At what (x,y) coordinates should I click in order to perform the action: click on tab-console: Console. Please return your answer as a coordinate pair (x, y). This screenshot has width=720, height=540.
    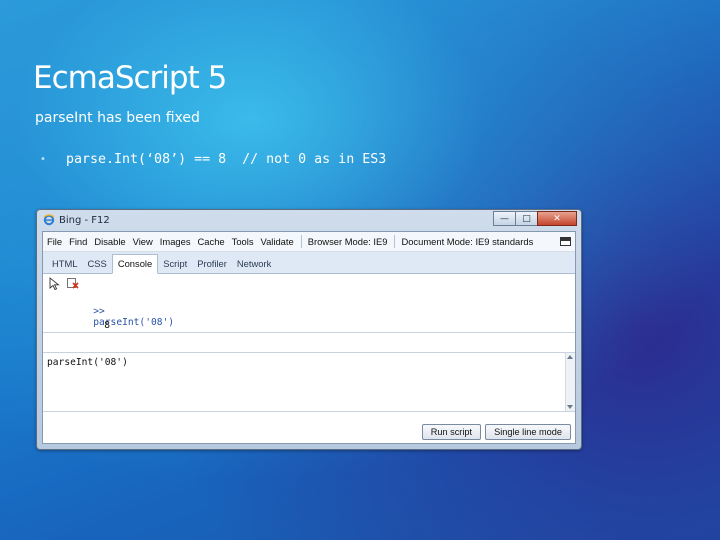
    Looking at the image, I should click on (135, 264).